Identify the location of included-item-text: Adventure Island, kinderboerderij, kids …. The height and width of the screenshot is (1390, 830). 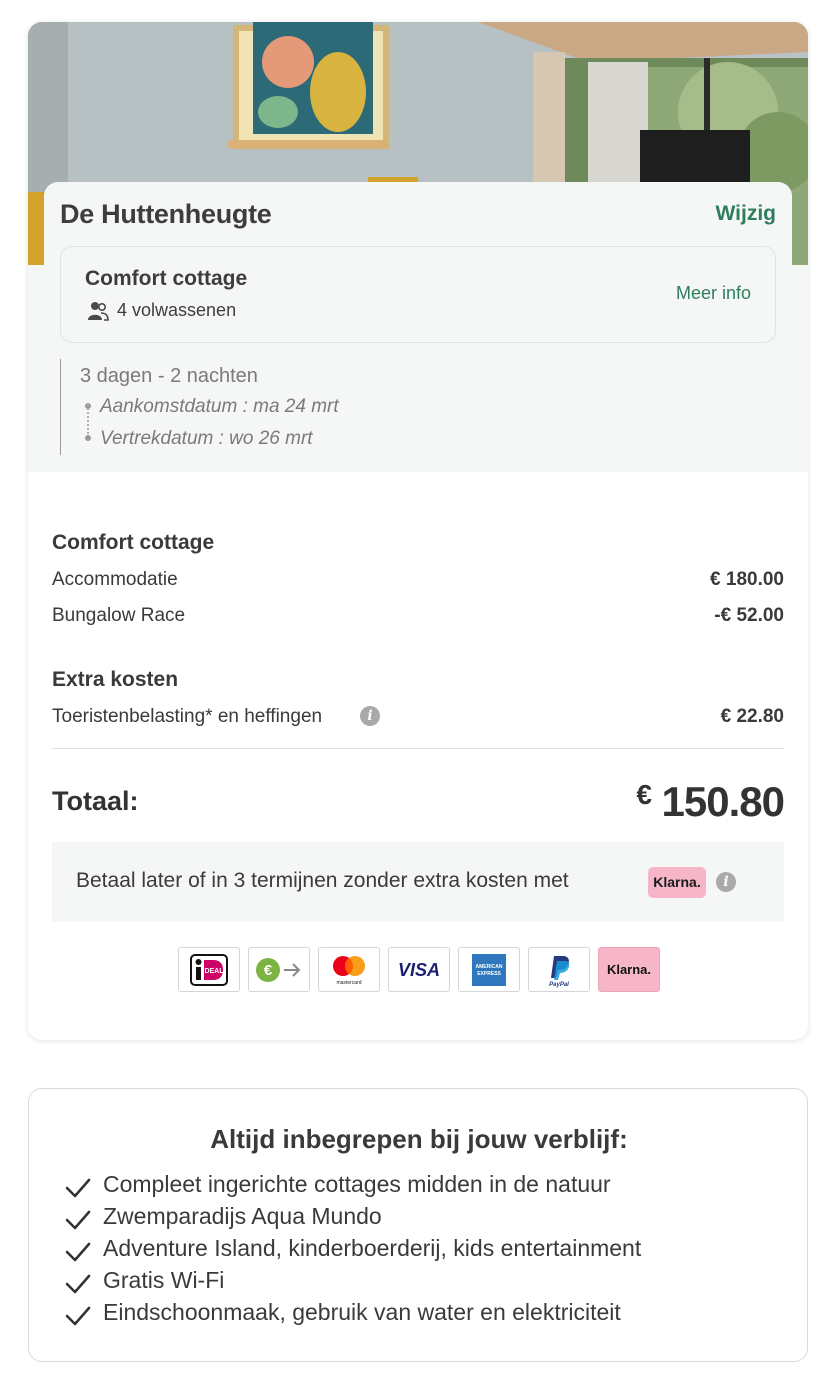
(372, 1248).